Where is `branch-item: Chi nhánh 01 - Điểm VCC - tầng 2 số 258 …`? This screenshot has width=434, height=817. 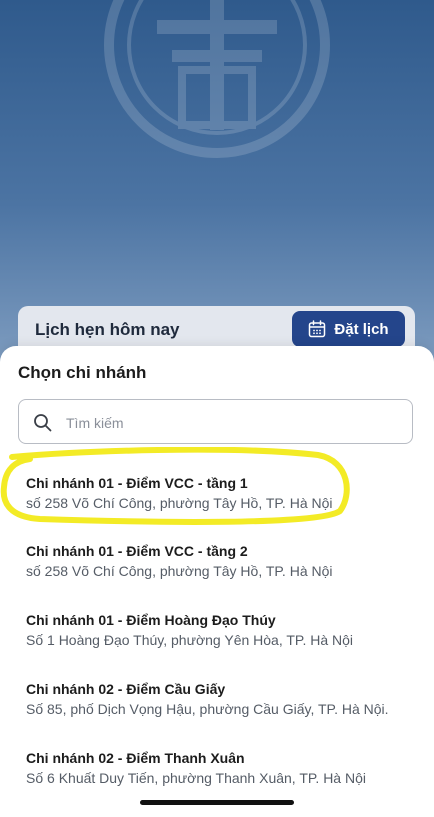 branch-item: Chi nhánh 01 - Điểm VCC - tầng 2 số 258 … is located at coordinates (217, 575).